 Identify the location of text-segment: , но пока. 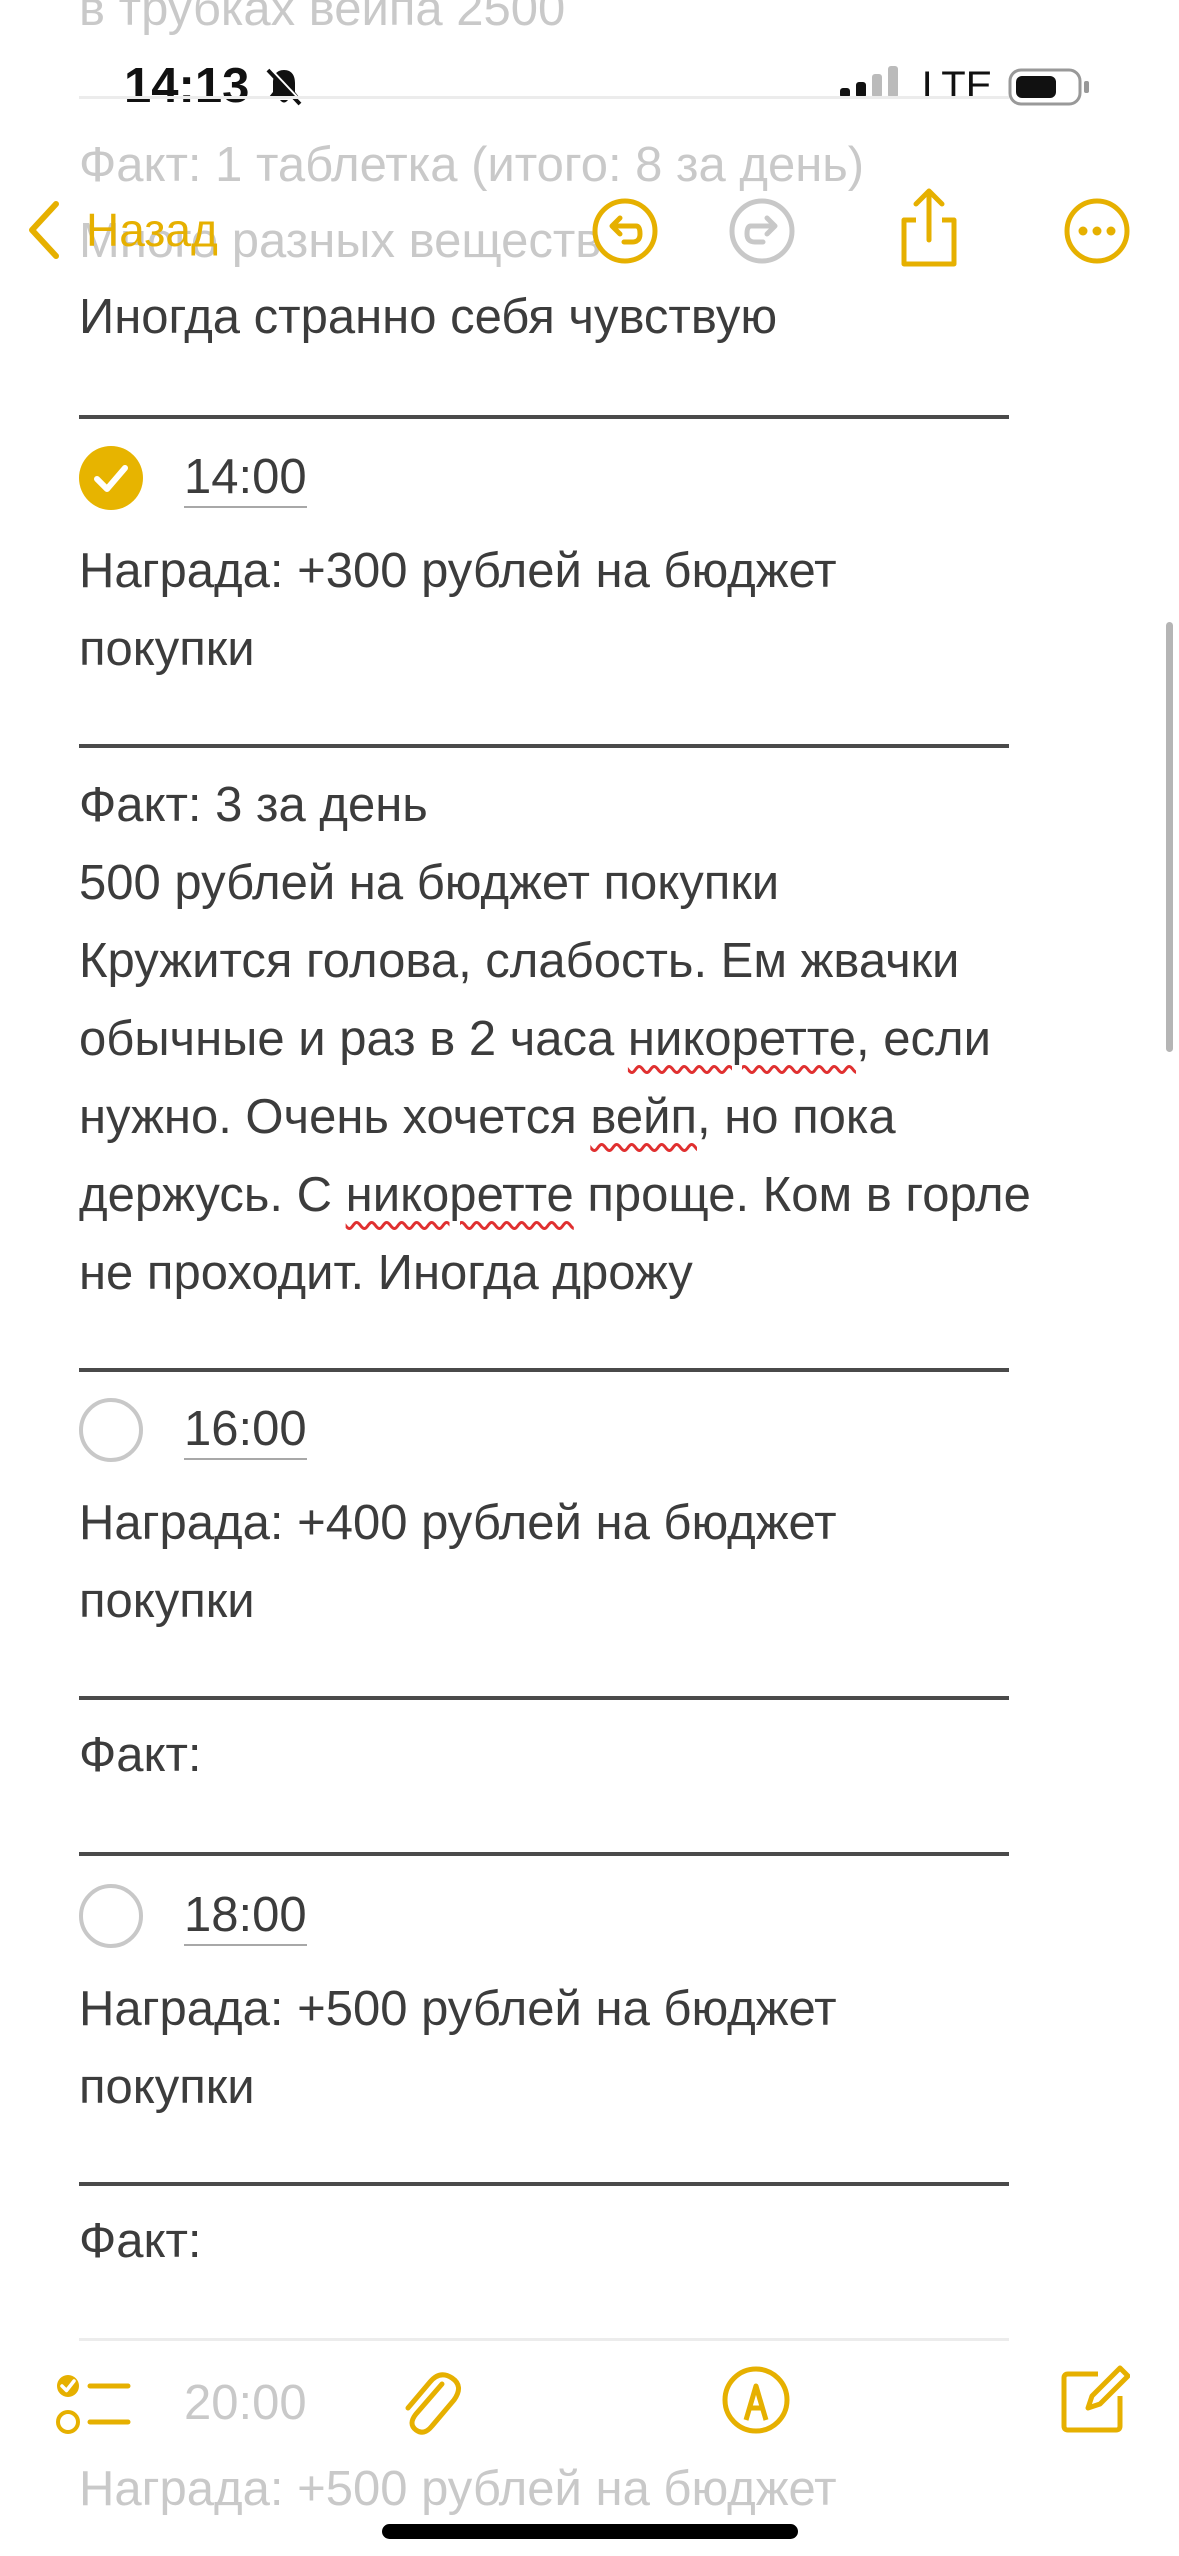
(796, 1117).